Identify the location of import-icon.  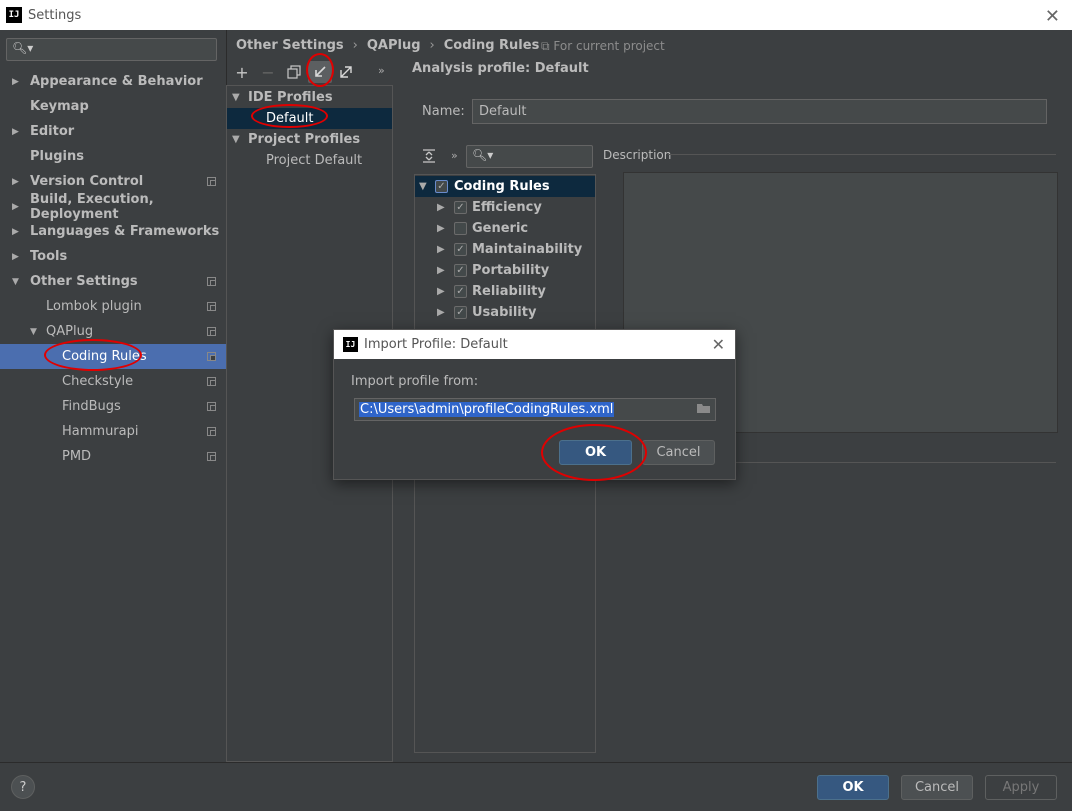
(320, 71).